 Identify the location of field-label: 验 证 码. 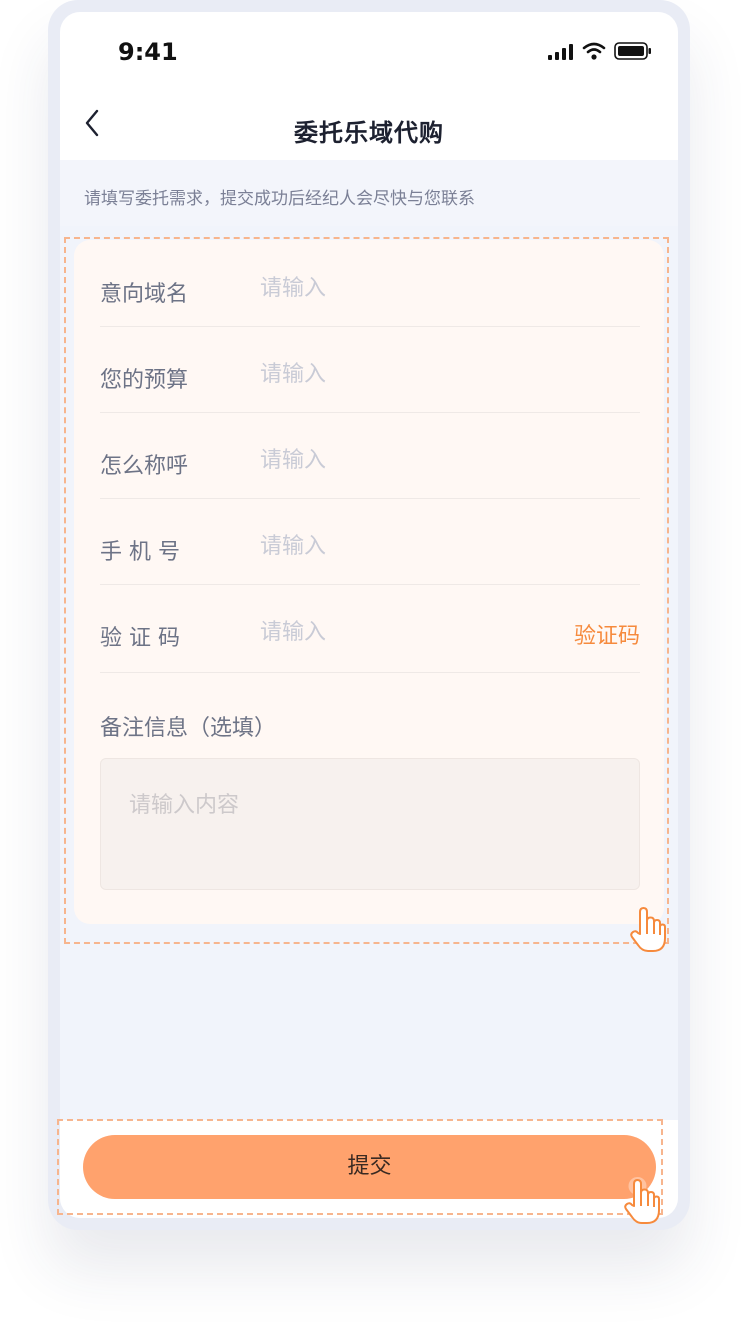
(140, 638).